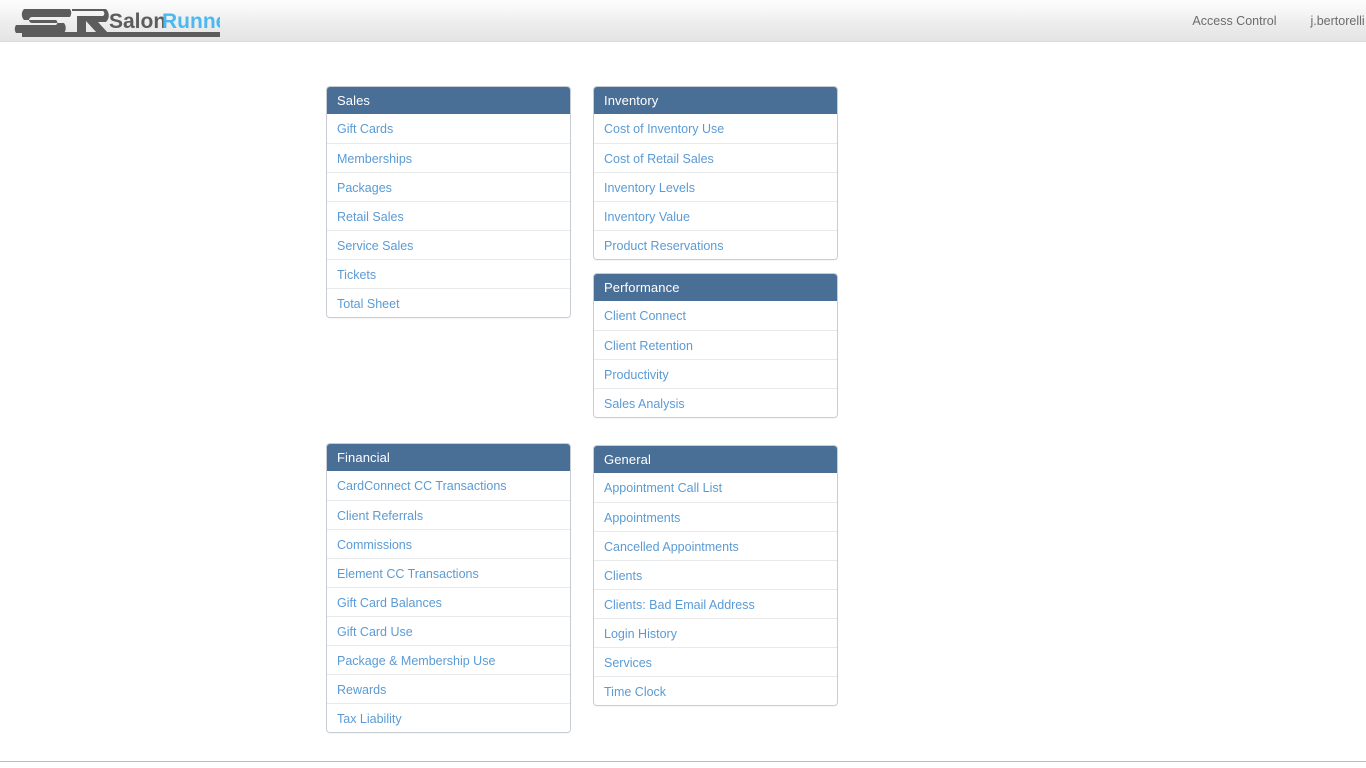 The height and width of the screenshot is (768, 1366). I want to click on report-link-login-history: Login History, so click(640, 634).